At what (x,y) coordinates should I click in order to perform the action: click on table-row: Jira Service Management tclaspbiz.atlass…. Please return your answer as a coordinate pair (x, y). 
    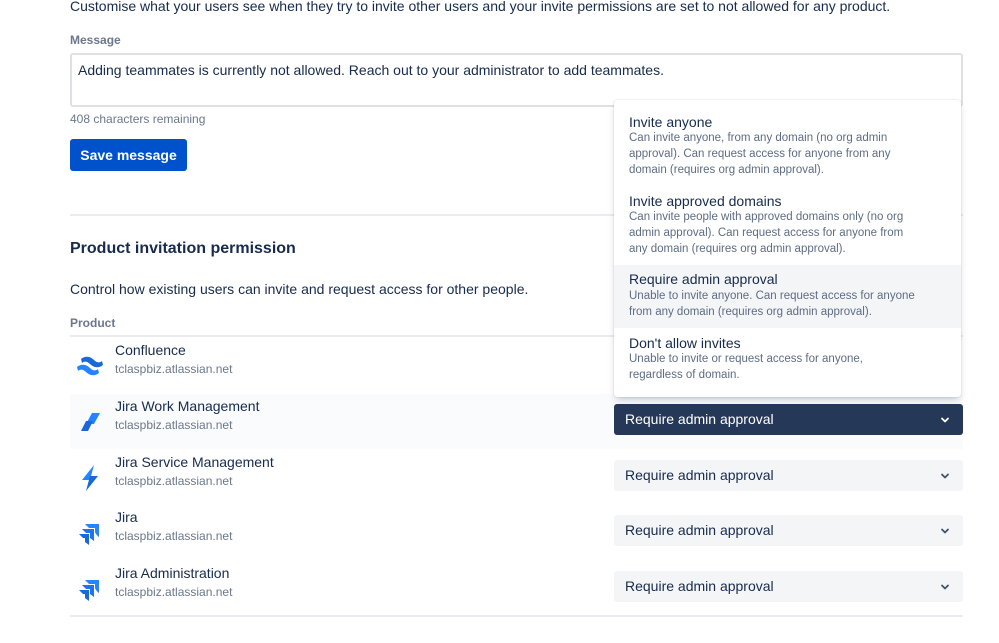
    Looking at the image, I should click on (516, 477).